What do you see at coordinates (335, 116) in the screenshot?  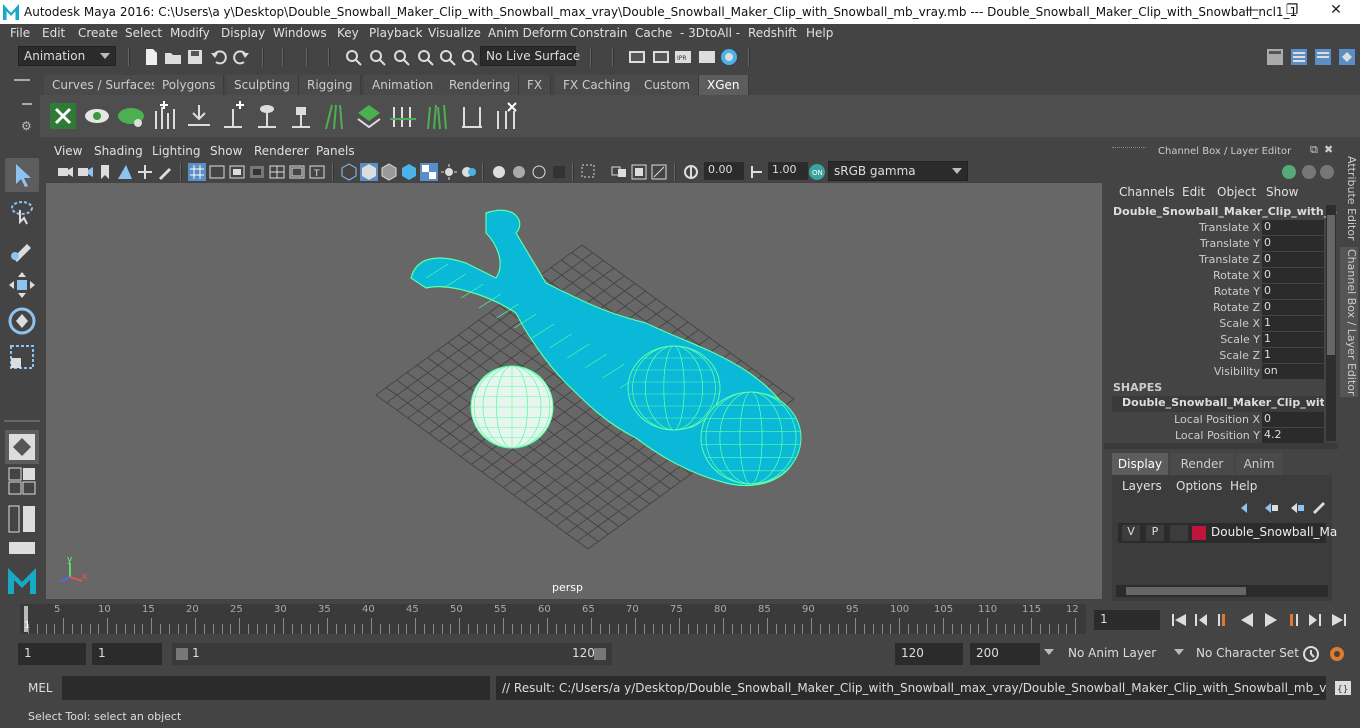 I see `xgen-sculpt-guides-icon` at bounding box center [335, 116].